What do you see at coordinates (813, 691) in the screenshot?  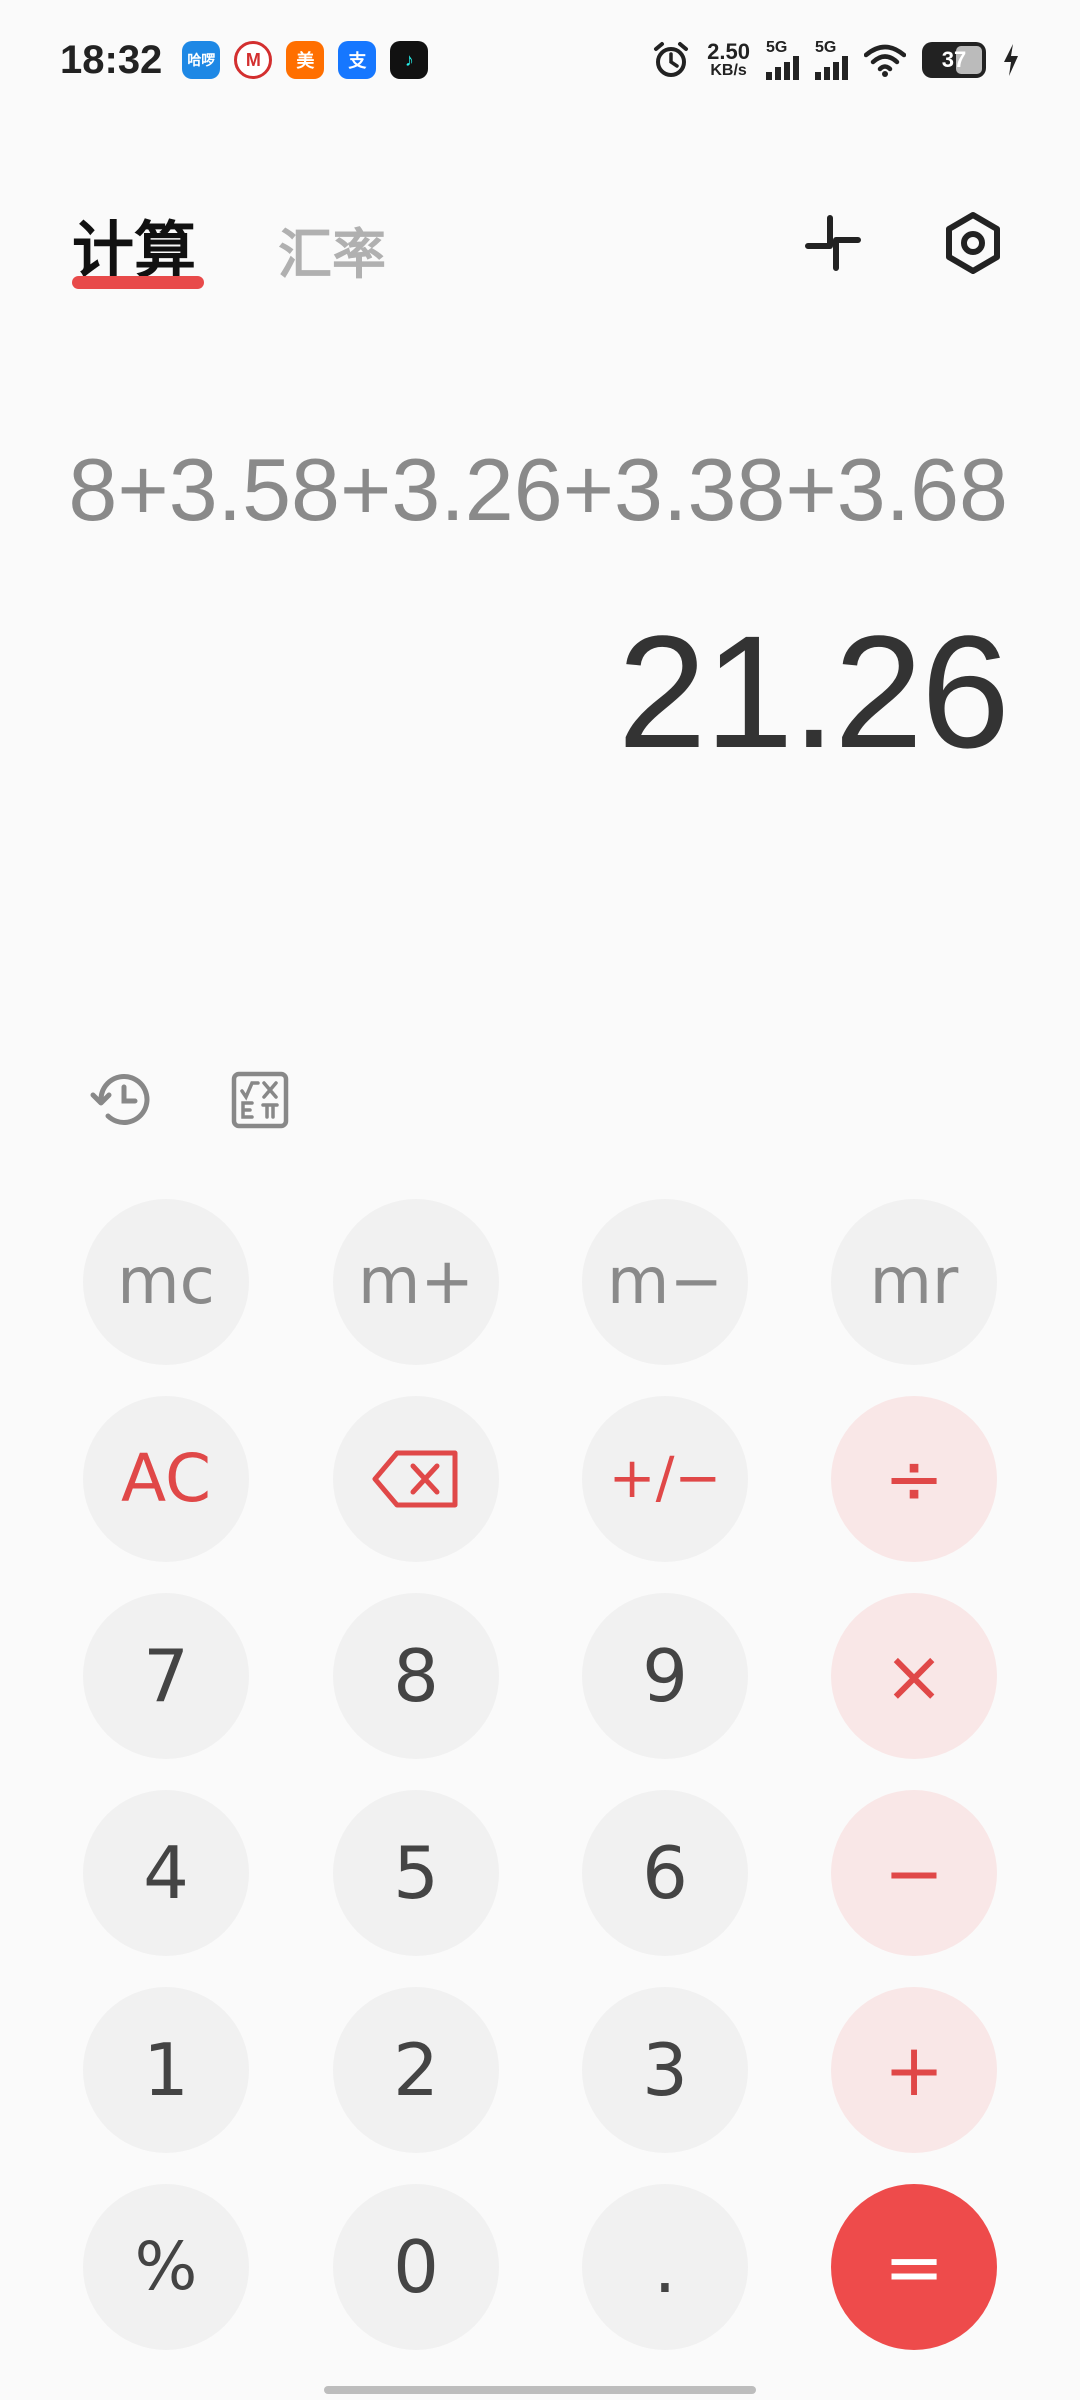 I see `result-text: 21.26` at bounding box center [813, 691].